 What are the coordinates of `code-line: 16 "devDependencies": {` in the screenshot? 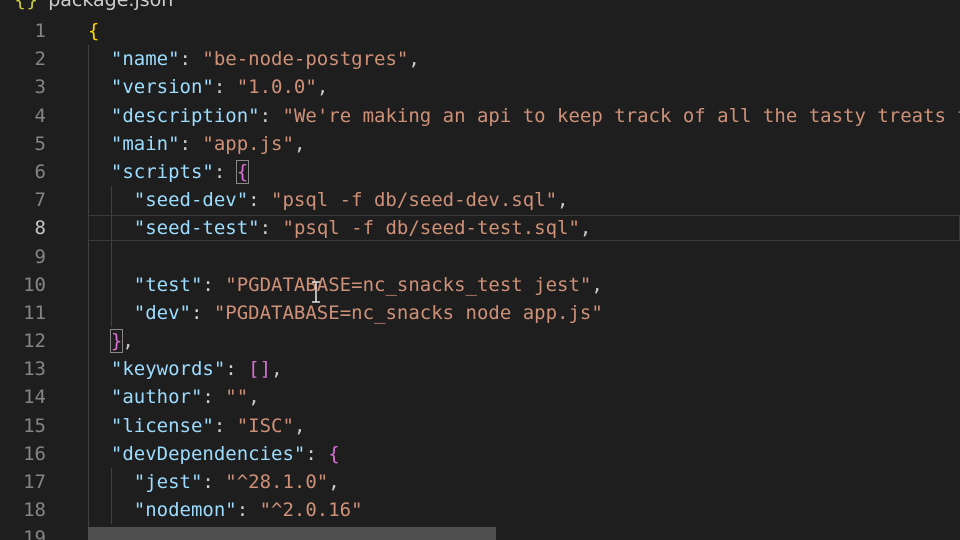 It's located at (480, 453).